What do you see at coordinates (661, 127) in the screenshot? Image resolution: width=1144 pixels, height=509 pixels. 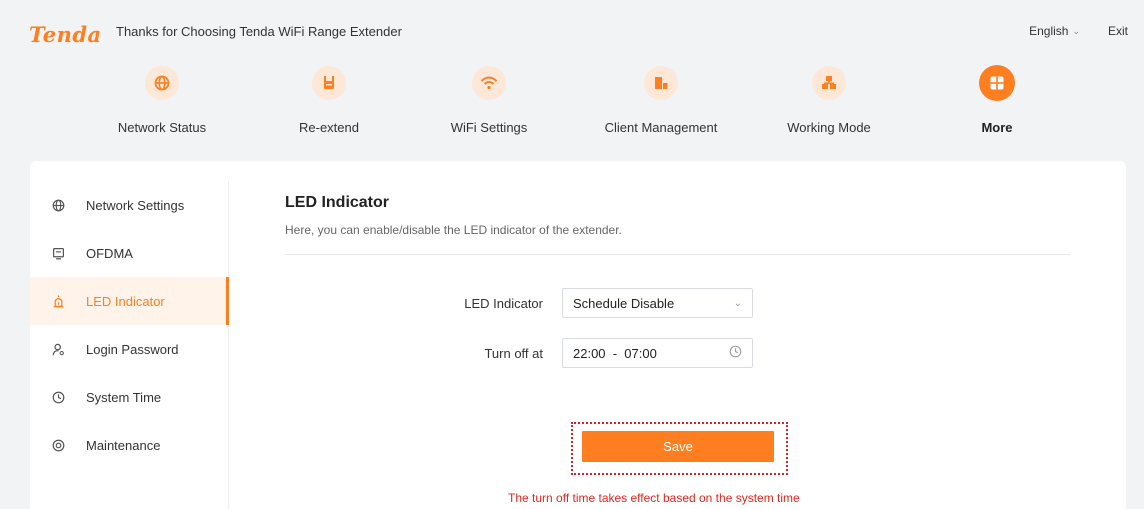 I see `nav-label: Client Management` at bounding box center [661, 127].